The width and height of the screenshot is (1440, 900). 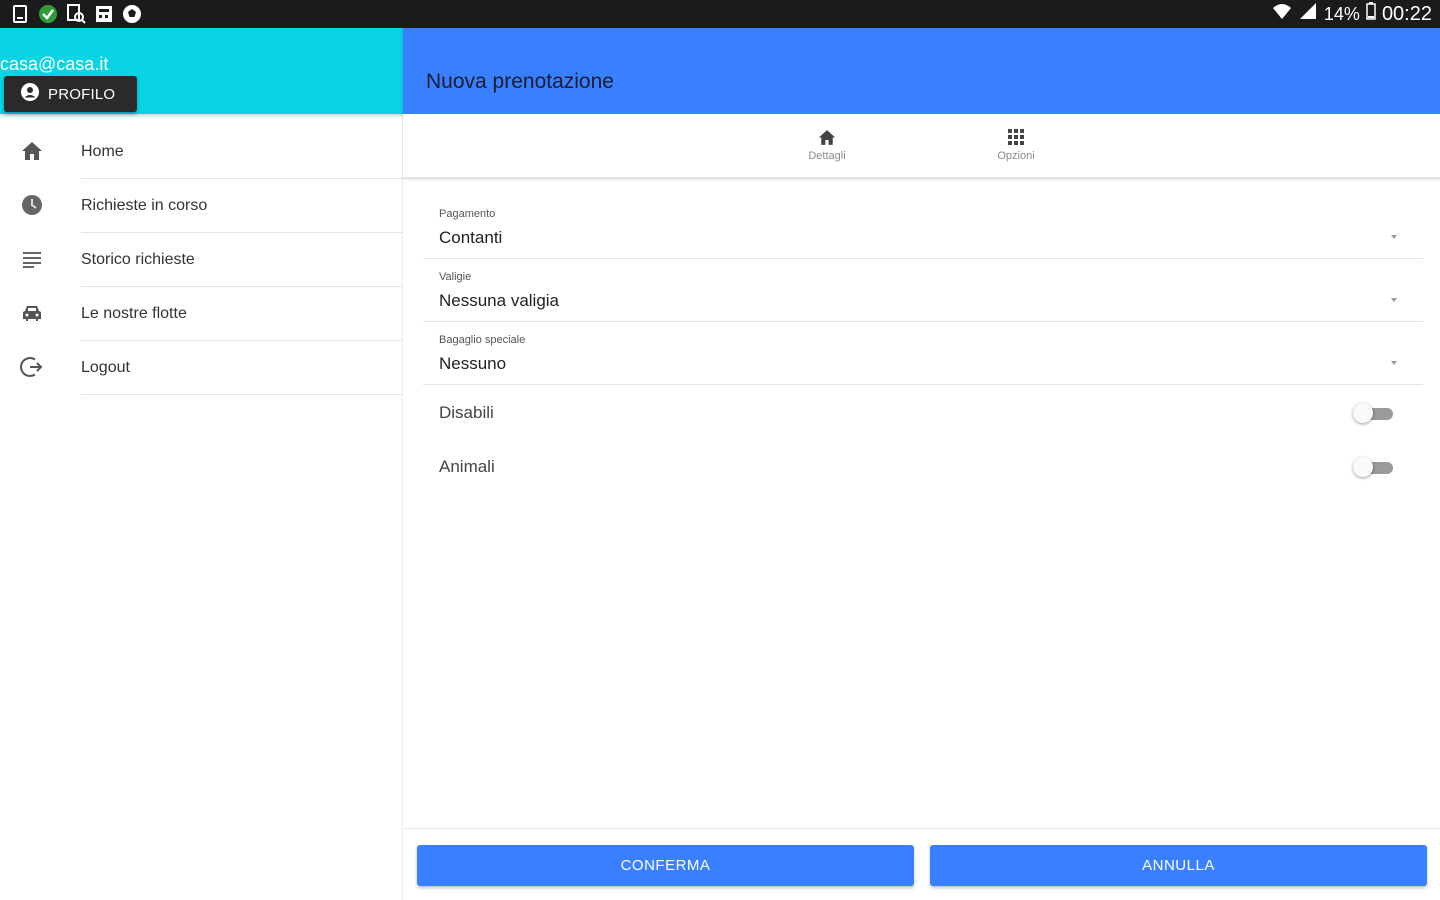 What do you see at coordinates (201, 71) in the screenshot?
I see `drawer-header: casa@casa.it PROFILO` at bounding box center [201, 71].